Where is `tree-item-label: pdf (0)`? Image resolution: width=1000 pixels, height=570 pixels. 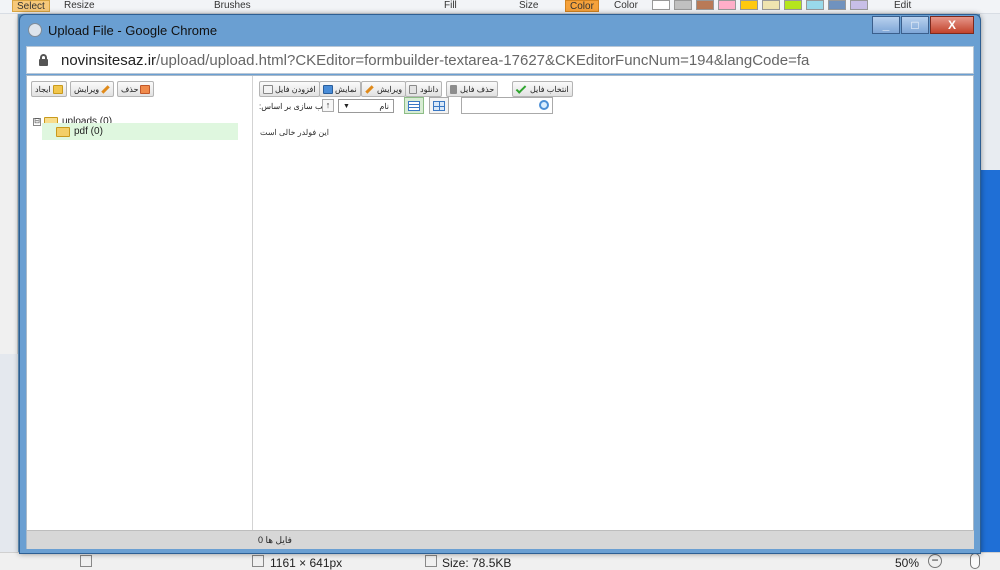 tree-item-label: pdf (0) is located at coordinates (88, 131).